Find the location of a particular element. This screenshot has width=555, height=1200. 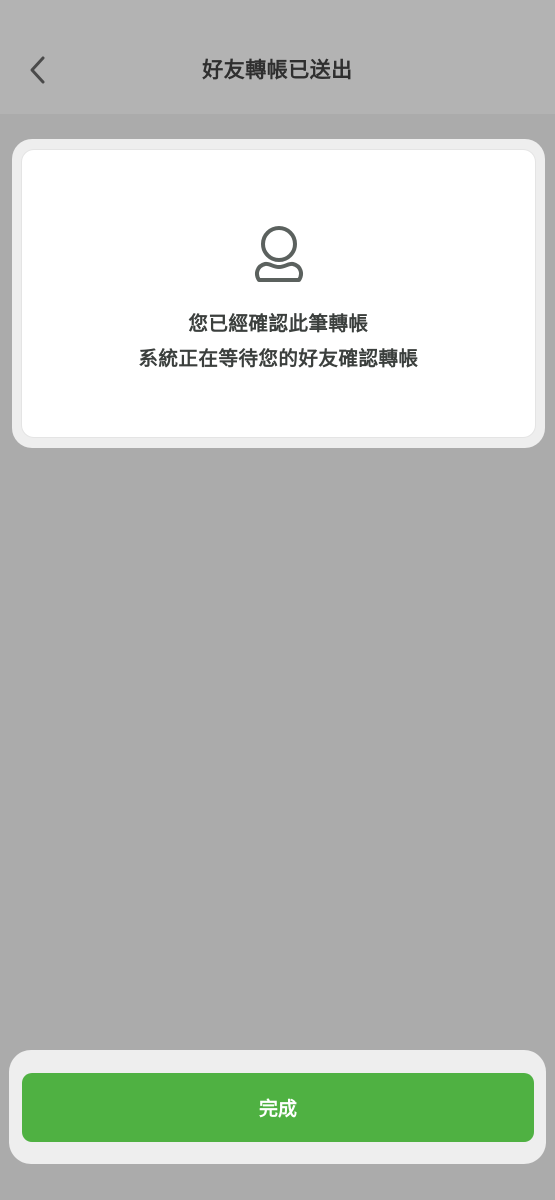

page-title: 好友轉帳已送出 is located at coordinates (277, 70).